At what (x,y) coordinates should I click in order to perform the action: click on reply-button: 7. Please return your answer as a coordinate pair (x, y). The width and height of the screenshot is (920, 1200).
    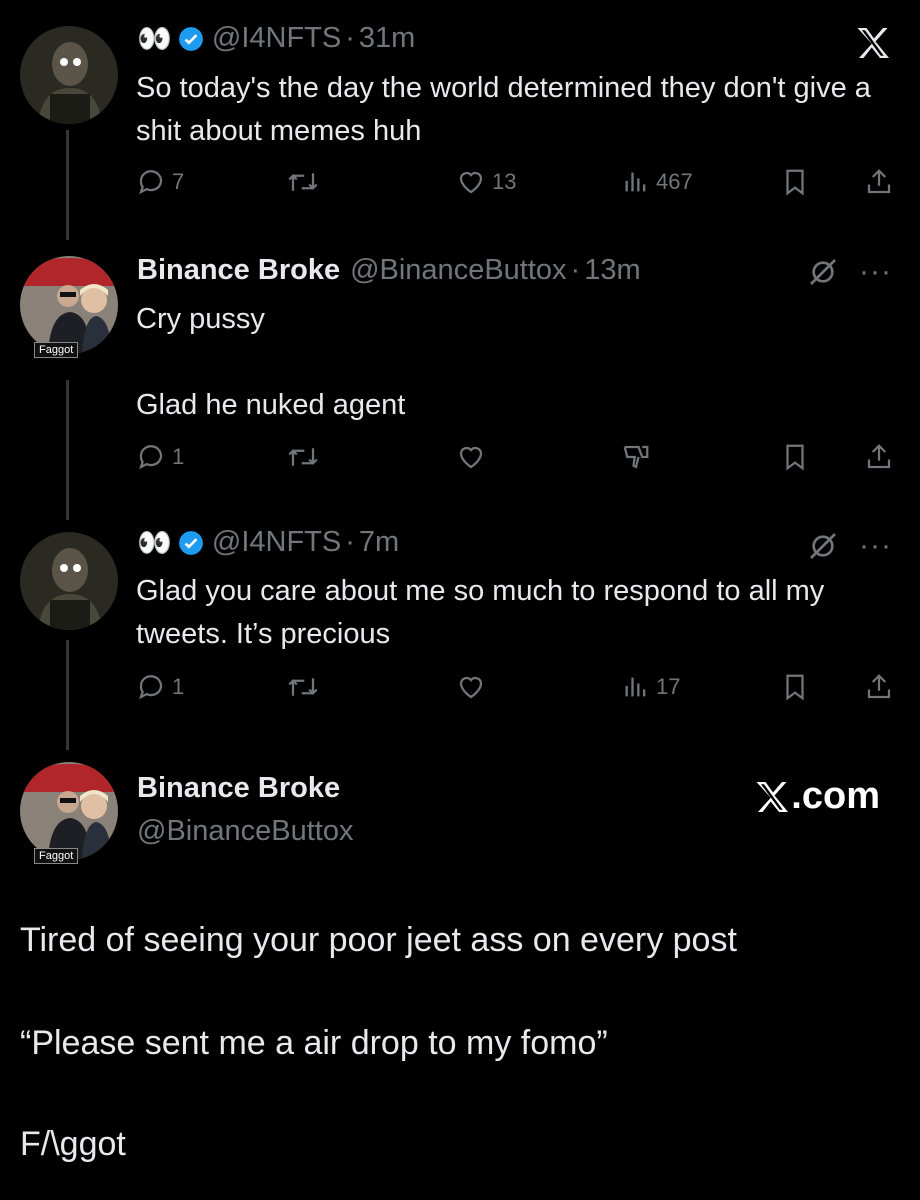
    Looking at the image, I should click on (160, 182).